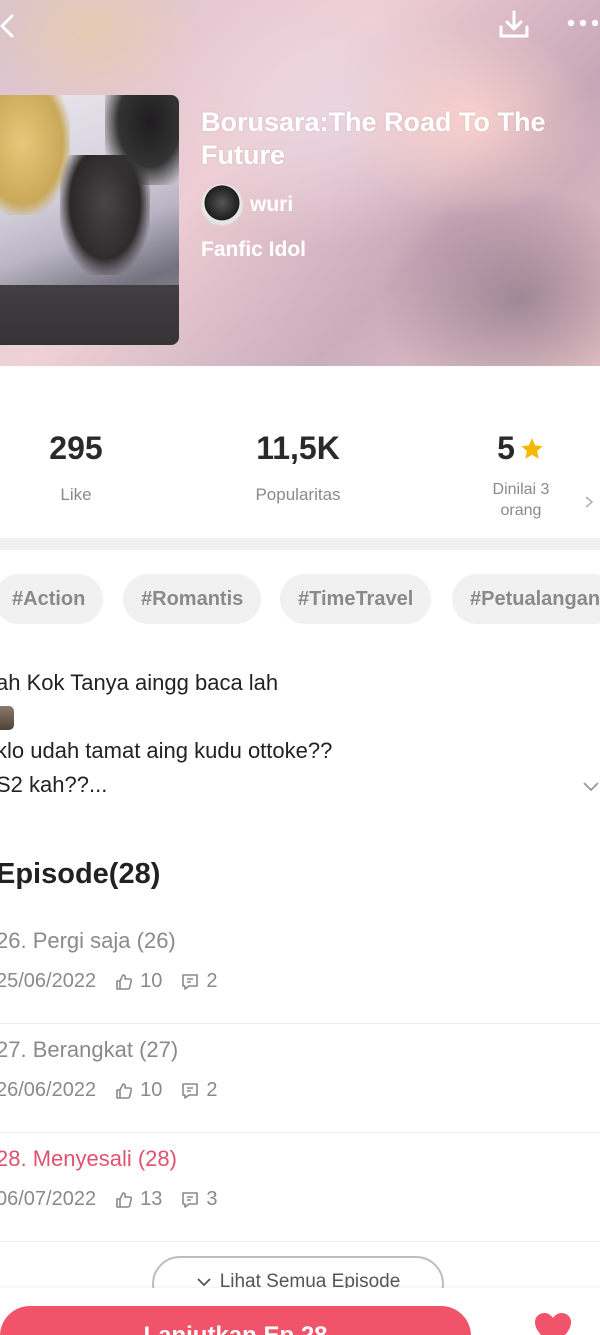 The width and height of the screenshot is (600, 1335). Describe the element at coordinates (300, 1078) in the screenshot. I see `episode-item: 27. Berangkat (27) 26/06/2022 10 2` at that location.